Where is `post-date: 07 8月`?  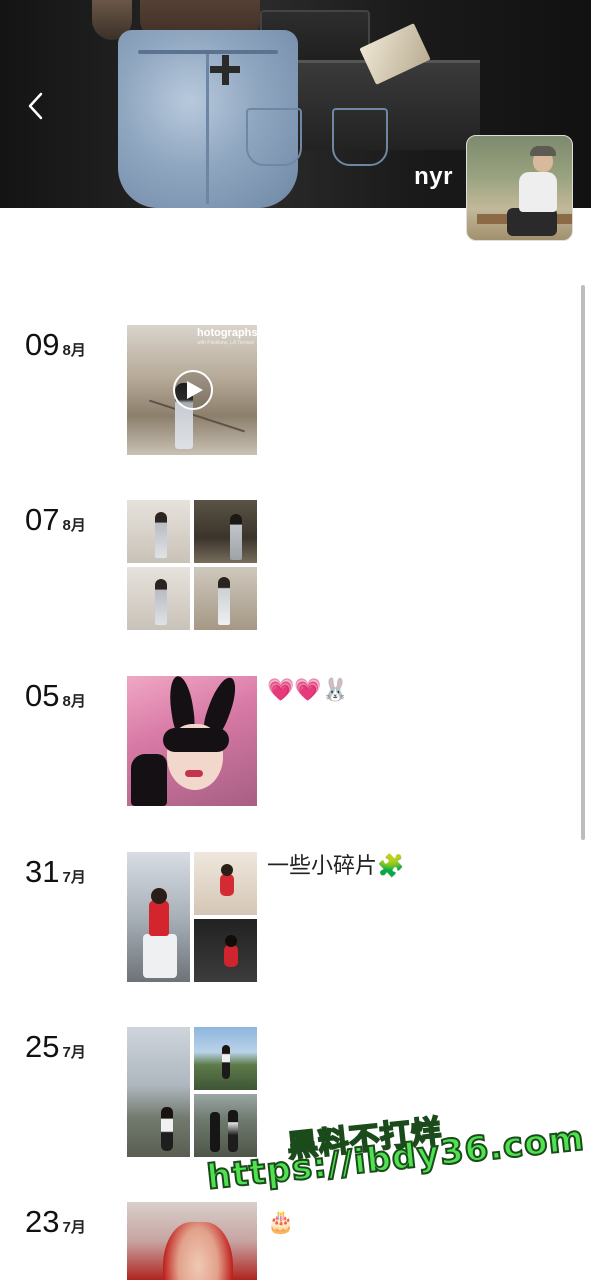
post-date: 07 8月 is located at coordinates (55, 520).